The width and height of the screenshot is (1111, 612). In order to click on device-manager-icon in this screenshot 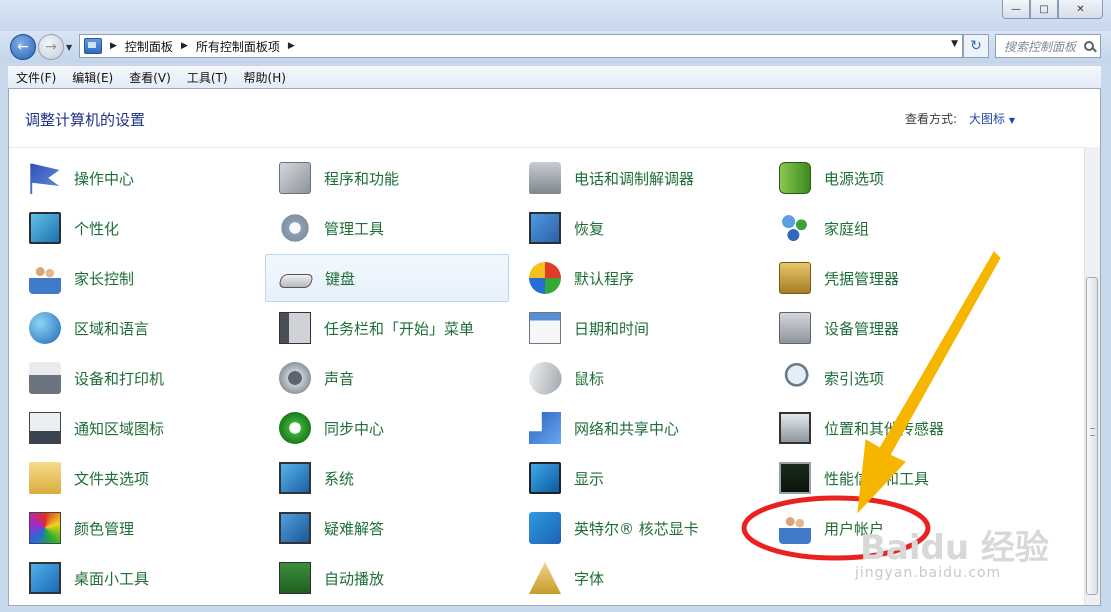, I will do `click(795, 328)`.